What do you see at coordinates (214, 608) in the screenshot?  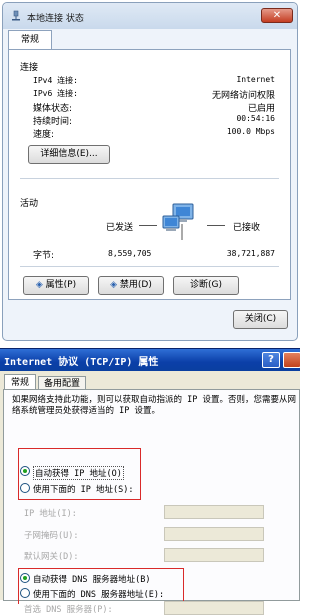 I see `preferred-dns-field` at bounding box center [214, 608].